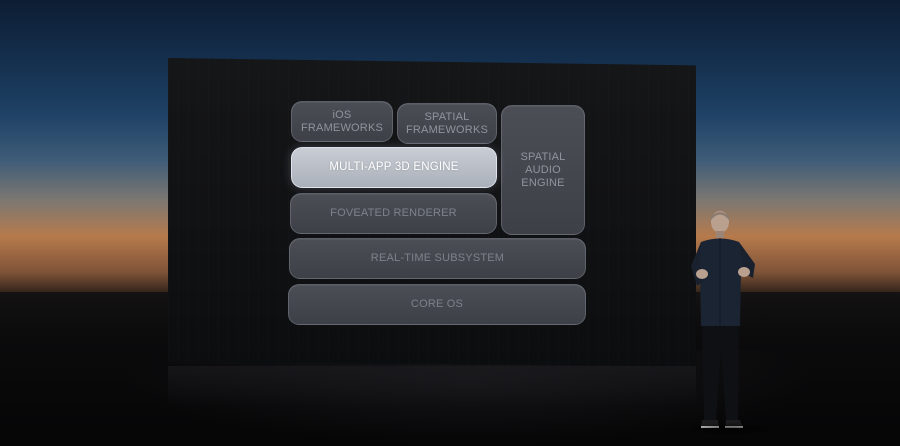 The width and height of the screenshot is (900, 446). I want to click on screen-reflection, so click(432, 386).